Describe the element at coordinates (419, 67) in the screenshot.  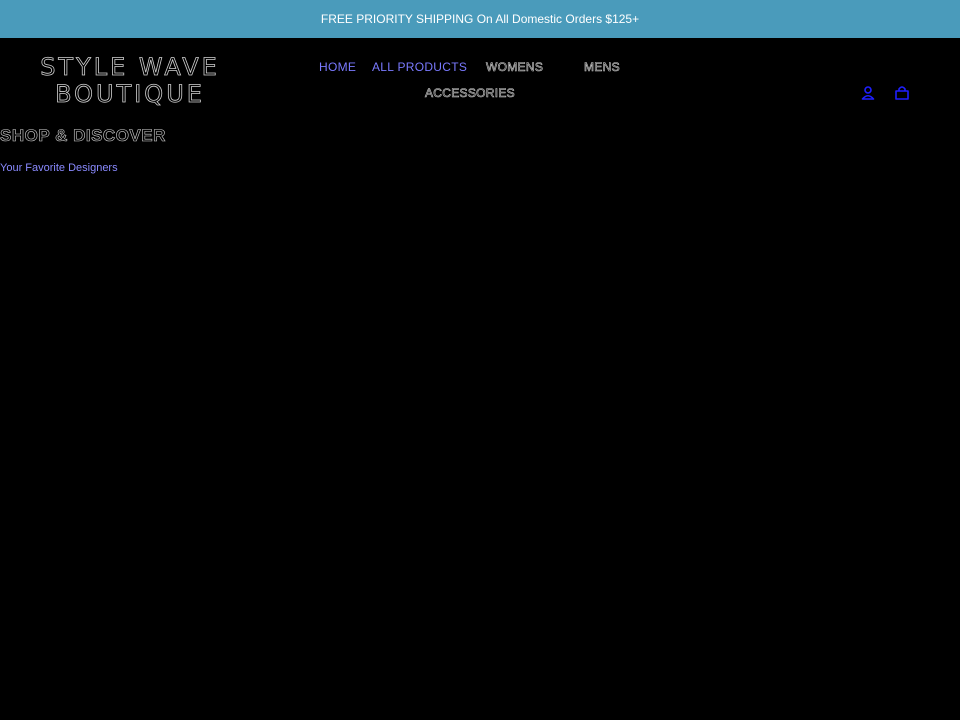
I see `nav-item-all-products: ALL PRODUCTS` at that location.